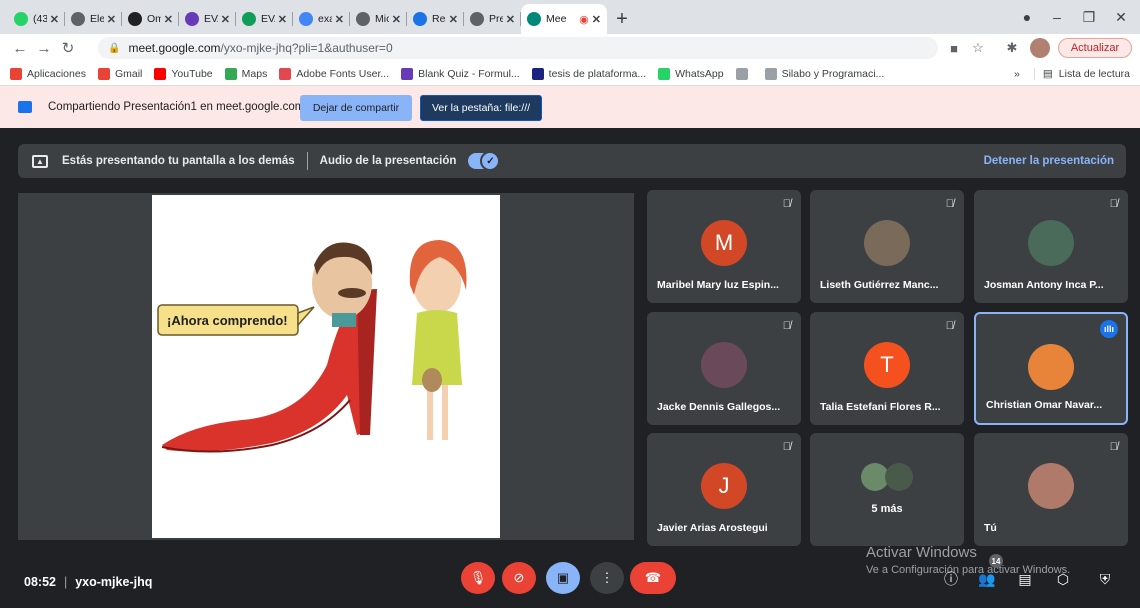 Image resolution: width=1140 pixels, height=608 pixels. I want to click on leave-call-button: ☎, so click(653, 578).